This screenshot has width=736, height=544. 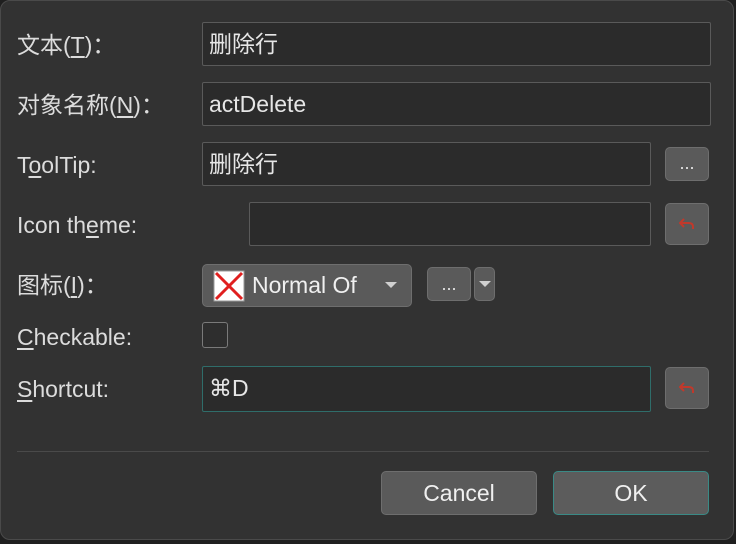 I want to click on checkable-label: Checkable:, so click(x=75, y=337).